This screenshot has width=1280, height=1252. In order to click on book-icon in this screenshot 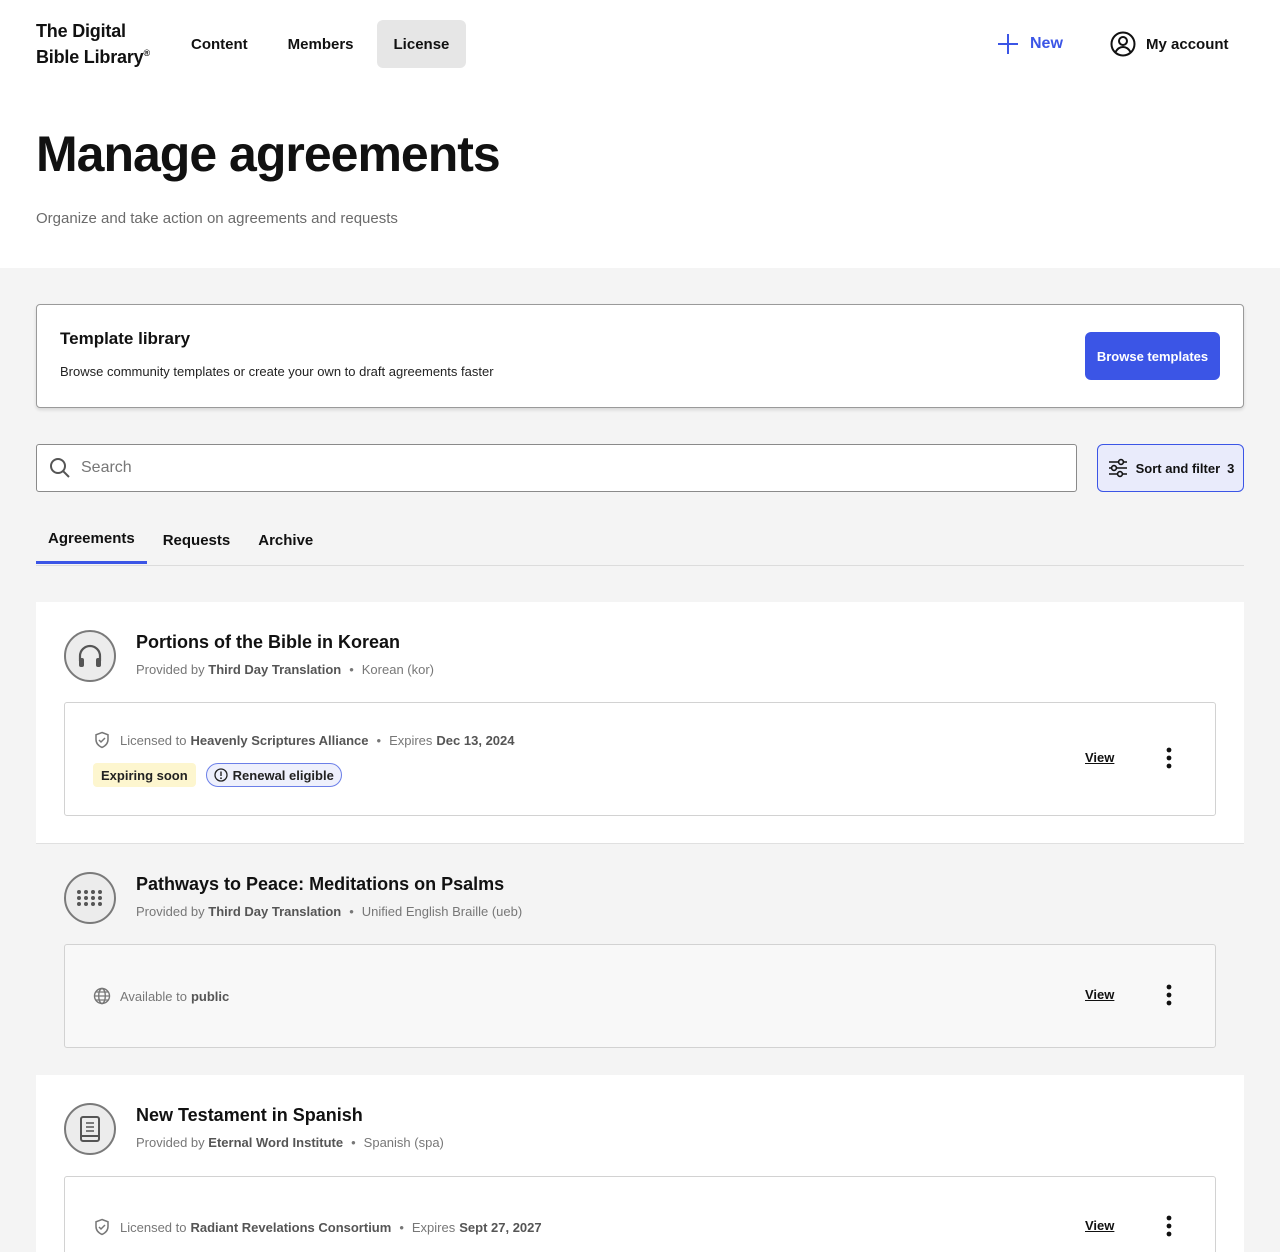, I will do `click(90, 1129)`.